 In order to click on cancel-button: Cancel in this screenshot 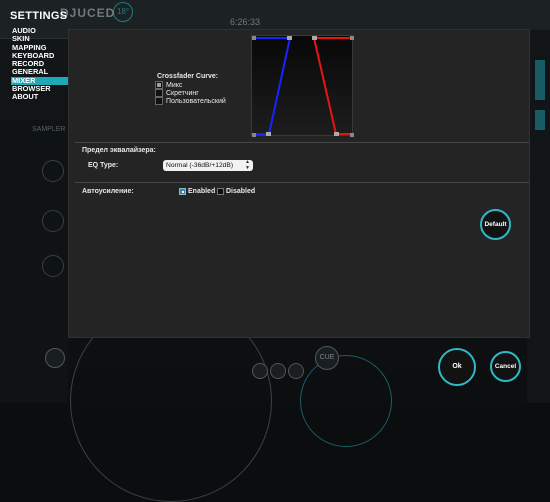, I will do `click(505, 366)`.